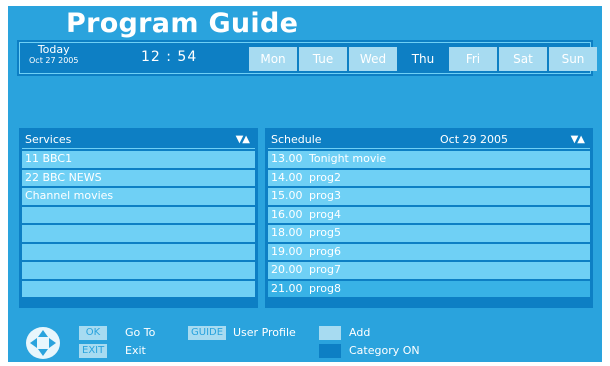  I want to click on category-swatch, so click(330, 351).